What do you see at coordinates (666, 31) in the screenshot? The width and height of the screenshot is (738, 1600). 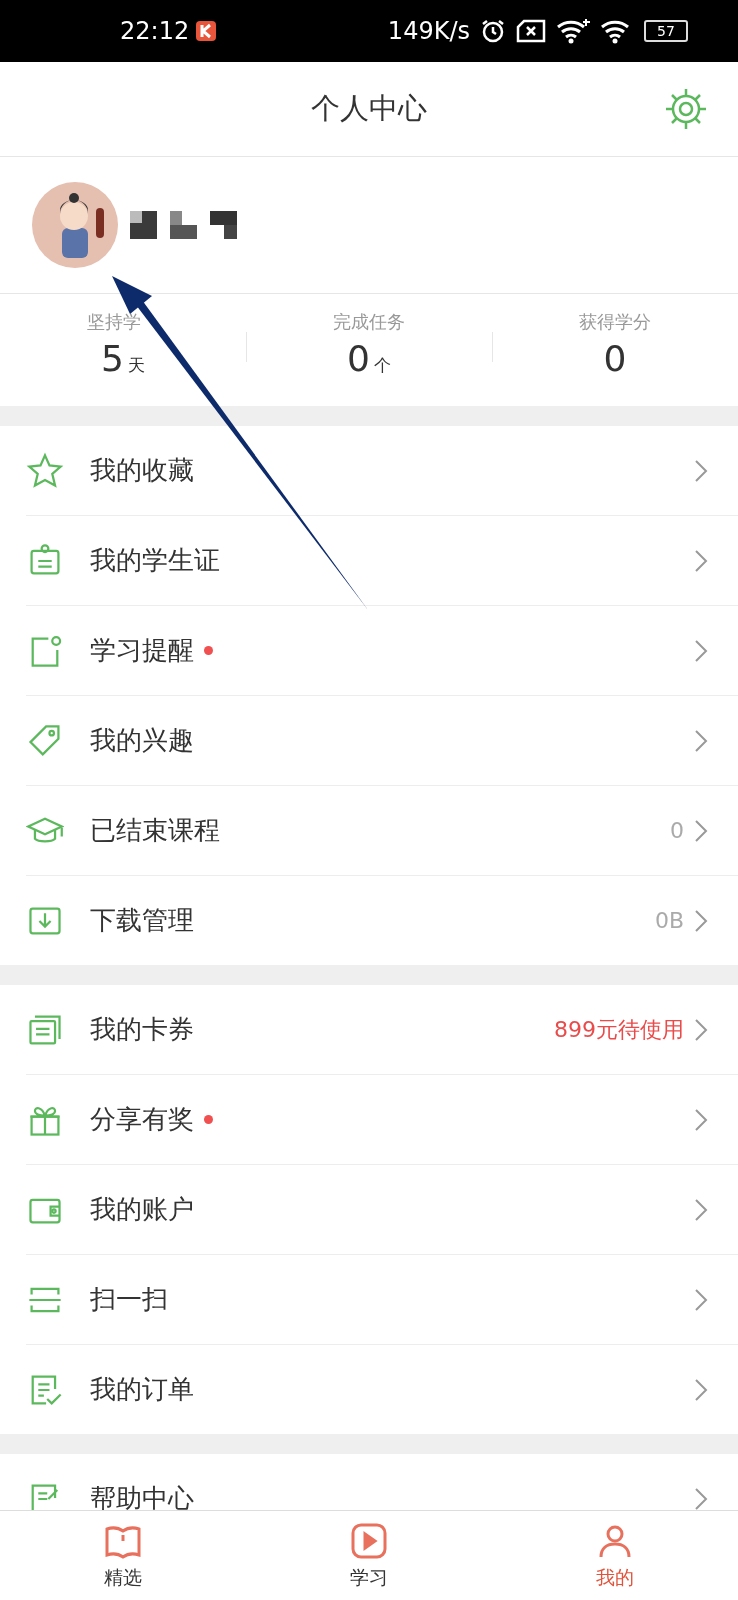 I see `battery-indicator: 57` at bounding box center [666, 31].